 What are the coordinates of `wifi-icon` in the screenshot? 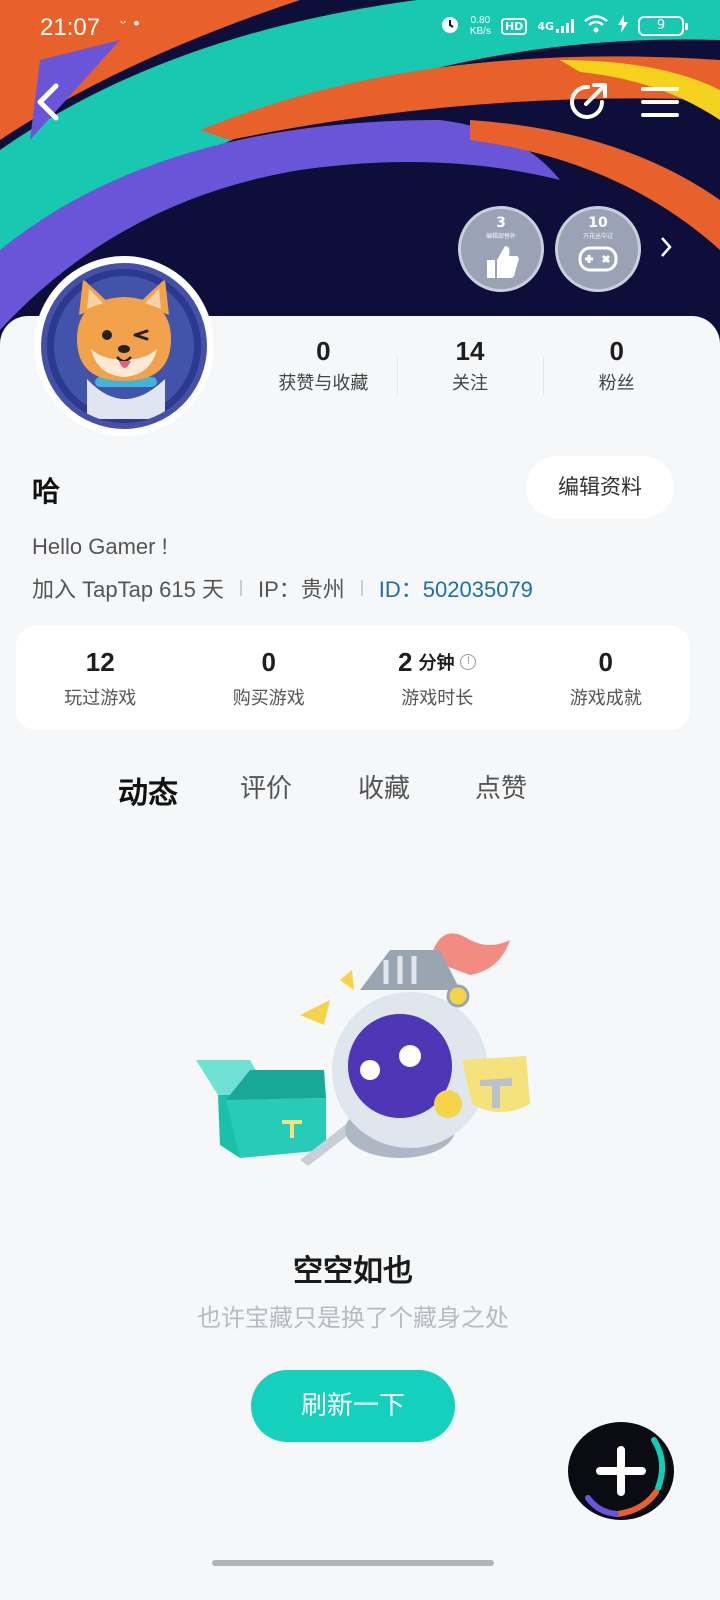 It's located at (596, 26).